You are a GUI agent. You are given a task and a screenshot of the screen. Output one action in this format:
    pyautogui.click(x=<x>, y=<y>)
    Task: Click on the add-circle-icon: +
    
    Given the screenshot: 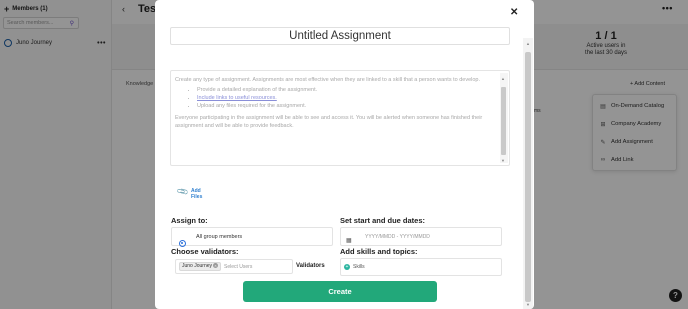 What is the action you would take?
    pyautogui.click(x=347, y=267)
    